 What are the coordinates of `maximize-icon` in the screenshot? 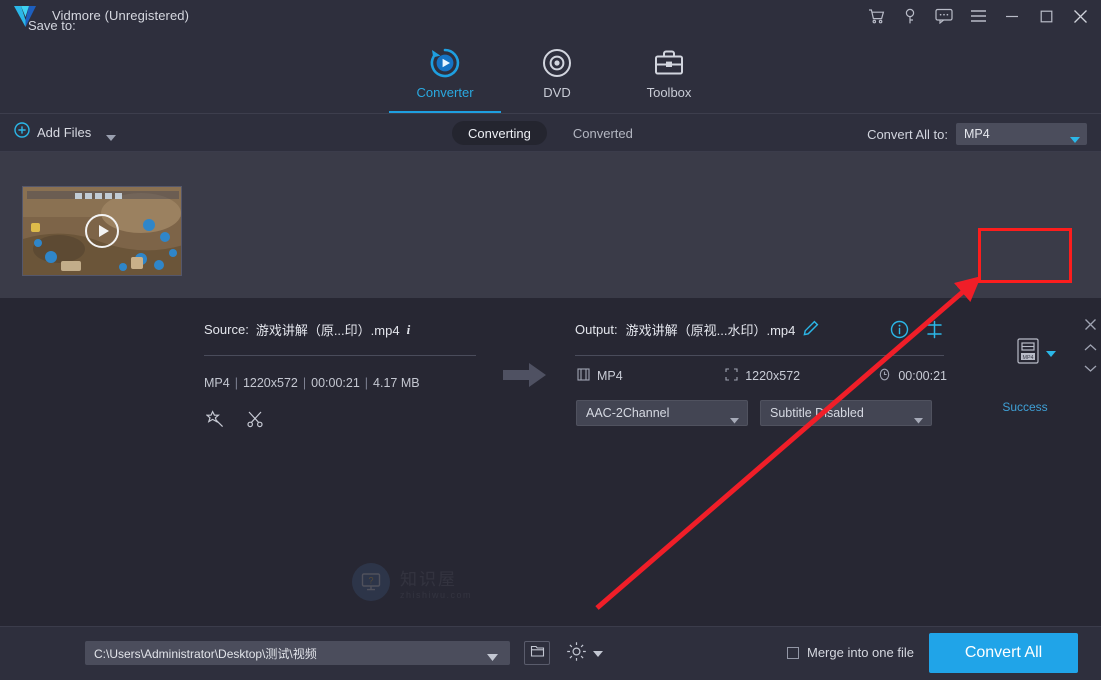 It's located at (1046, 16).